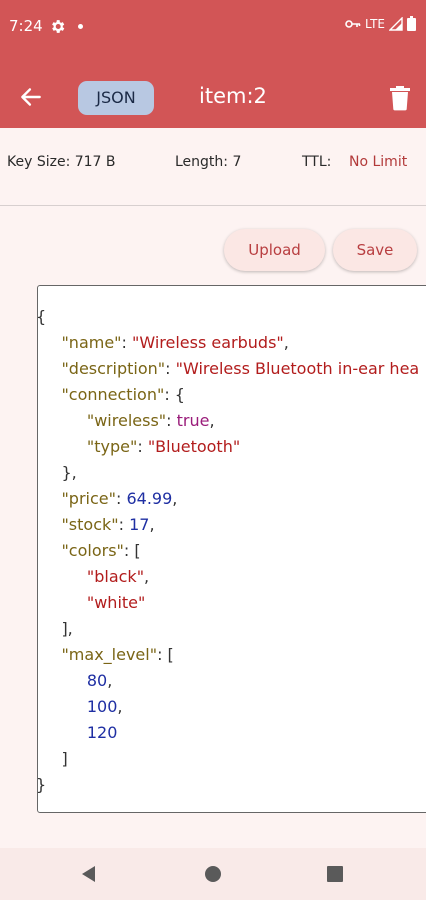 The height and width of the screenshot is (900, 426). Describe the element at coordinates (228, 525) in the screenshot. I see `code-line: "stock": 17,` at that location.